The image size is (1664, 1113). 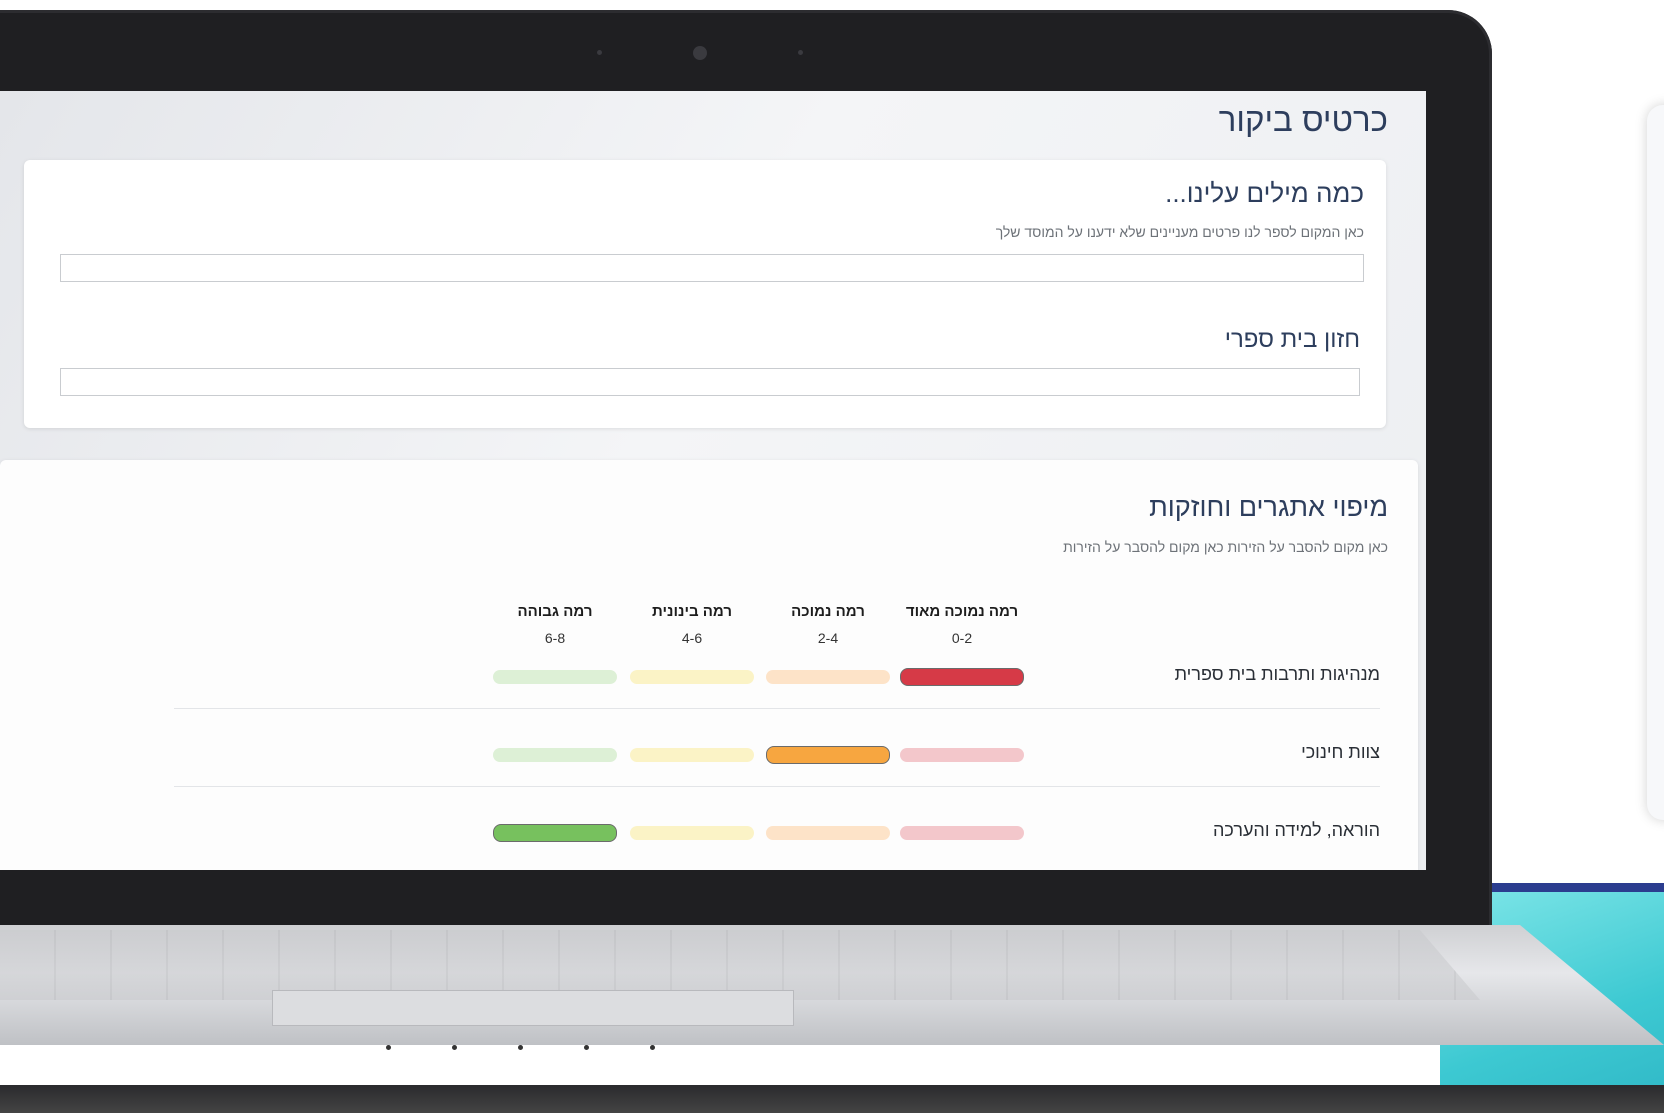 What do you see at coordinates (692, 611) in the screenshot?
I see `level-header: רמה בינונית` at bounding box center [692, 611].